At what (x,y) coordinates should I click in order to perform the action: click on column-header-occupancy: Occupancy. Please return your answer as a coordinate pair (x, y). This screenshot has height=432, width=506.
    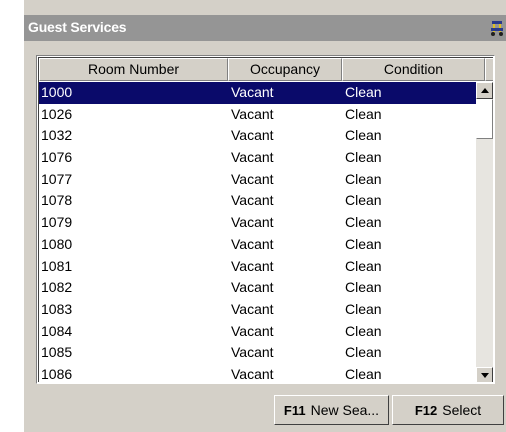
    Looking at the image, I should click on (285, 69).